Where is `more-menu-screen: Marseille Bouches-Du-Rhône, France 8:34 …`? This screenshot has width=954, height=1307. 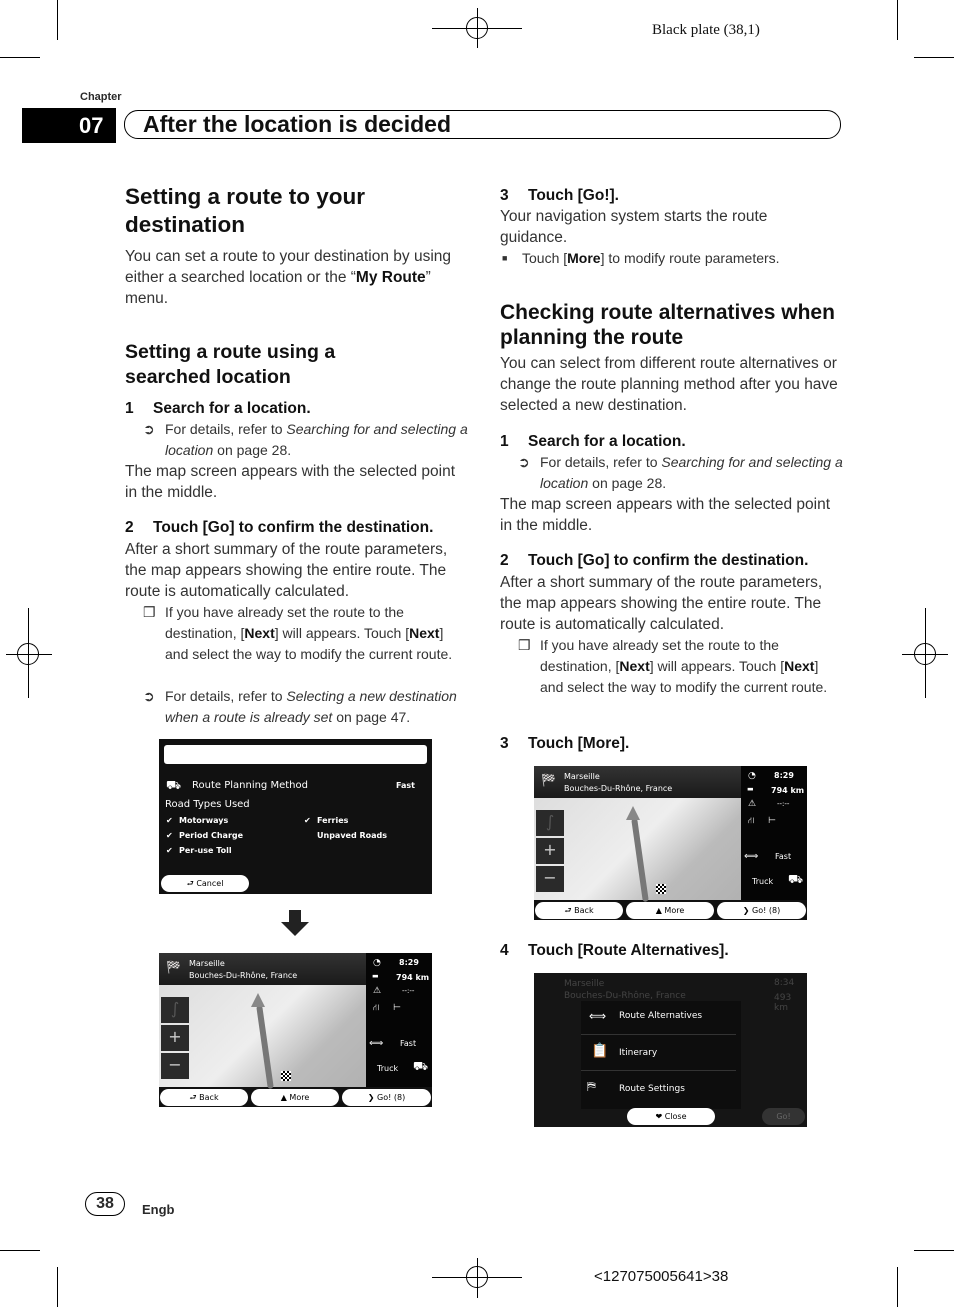 more-menu-screen: Marseille Bouches-Du-Rhône, France 8:34 … is located at coordinates (670, 1050).